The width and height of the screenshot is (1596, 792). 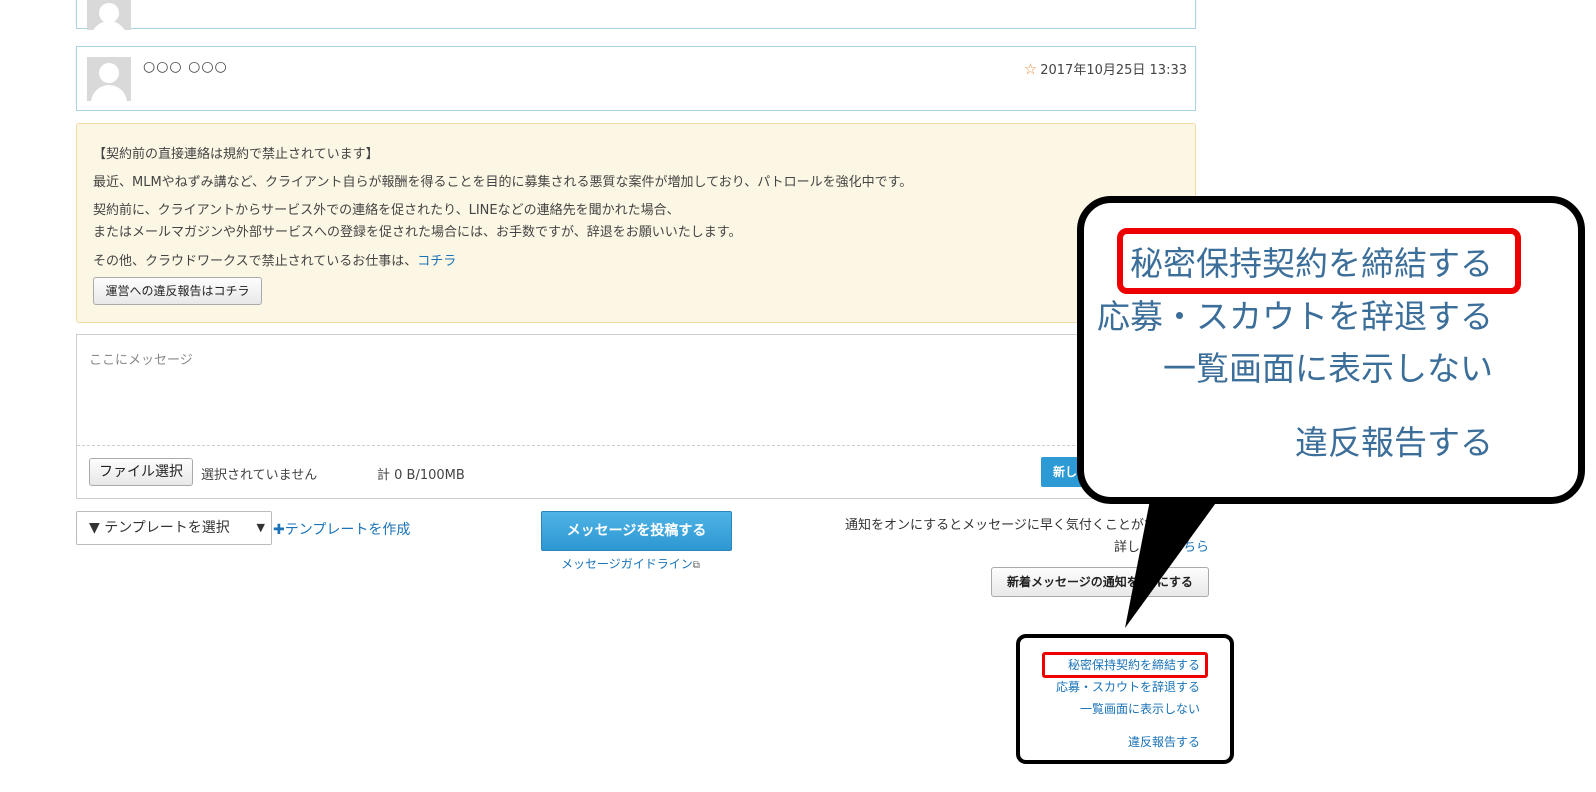 What do you see at coordinates (1030, 69) in the screenshot?
I see `star-icon: ☆` at bounding box center [1030, 69].